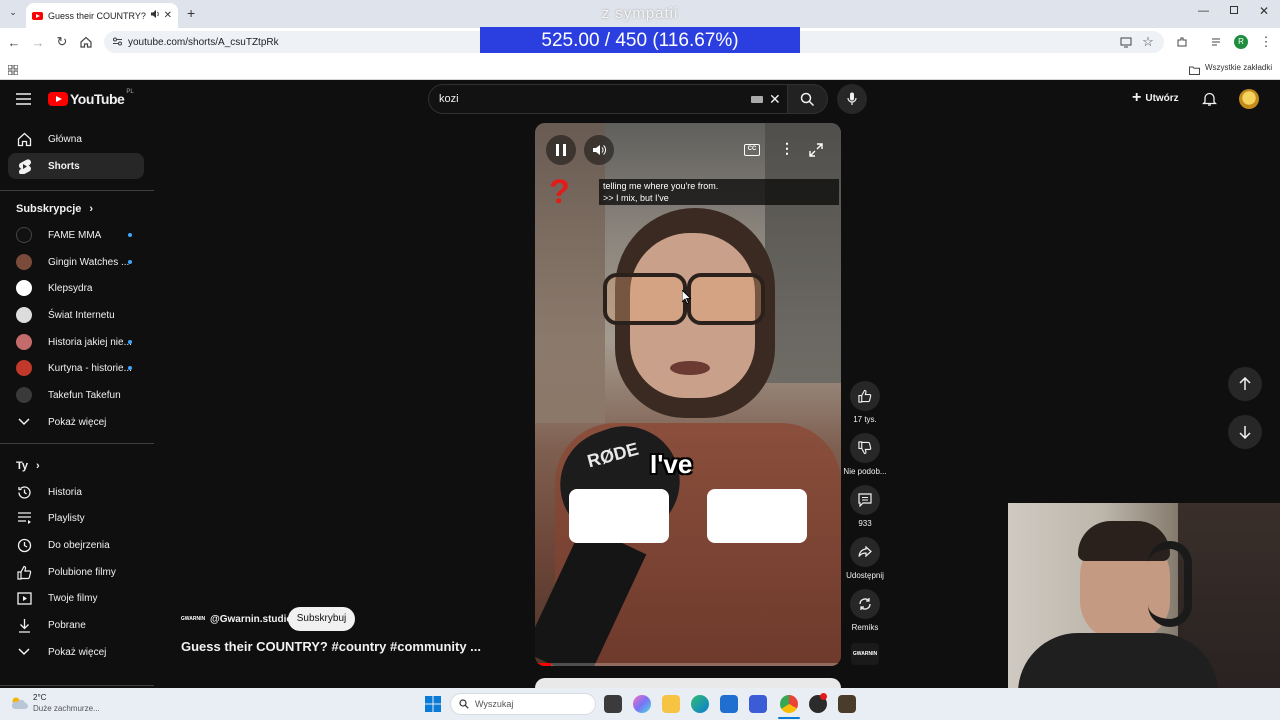 The width and height of the screenshot is (1280, 720). I want to click on edge-browser-icon, so click(700, 704).